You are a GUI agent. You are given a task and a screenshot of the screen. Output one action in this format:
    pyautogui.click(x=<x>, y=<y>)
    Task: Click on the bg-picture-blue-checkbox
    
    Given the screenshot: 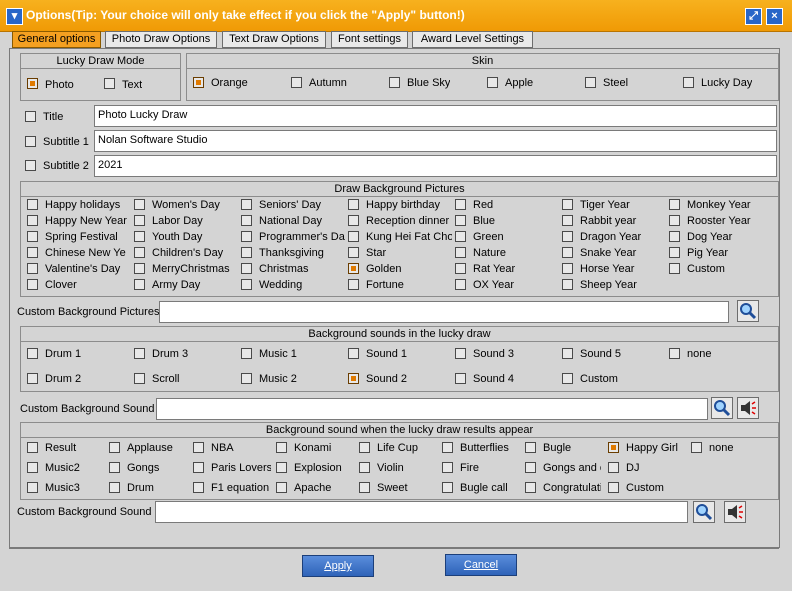 What is the action you would take?
    pyautogui.click(x=460, y=220)
    